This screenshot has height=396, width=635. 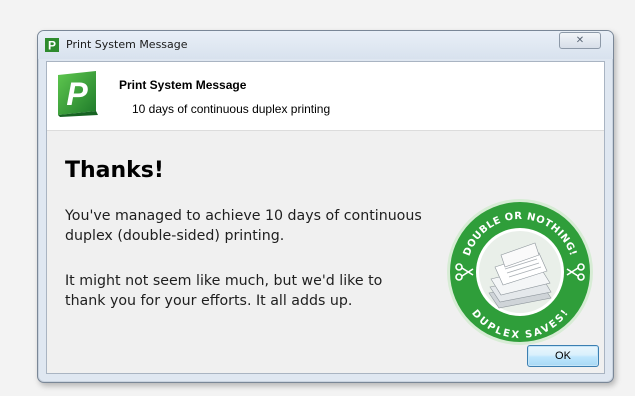 I want to click on close-icon: ✕, so click(x=580, y=40).